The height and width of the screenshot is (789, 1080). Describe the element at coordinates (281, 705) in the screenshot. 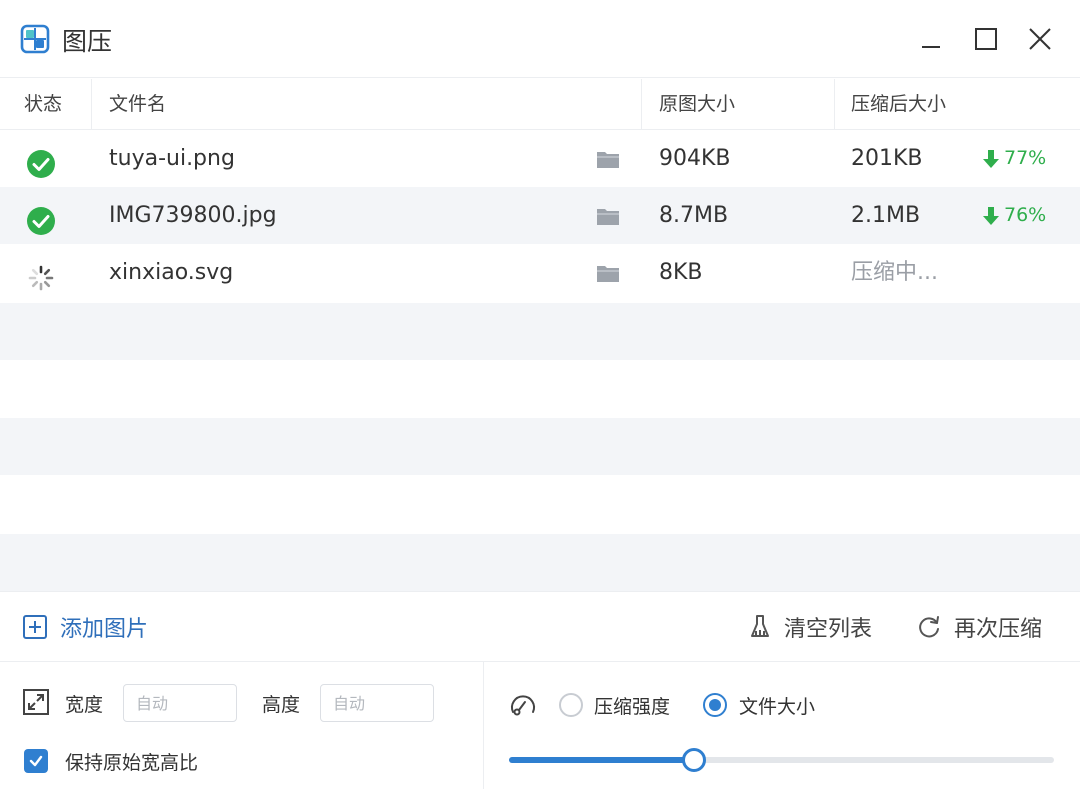

I see `height-label: 高度` at that location.